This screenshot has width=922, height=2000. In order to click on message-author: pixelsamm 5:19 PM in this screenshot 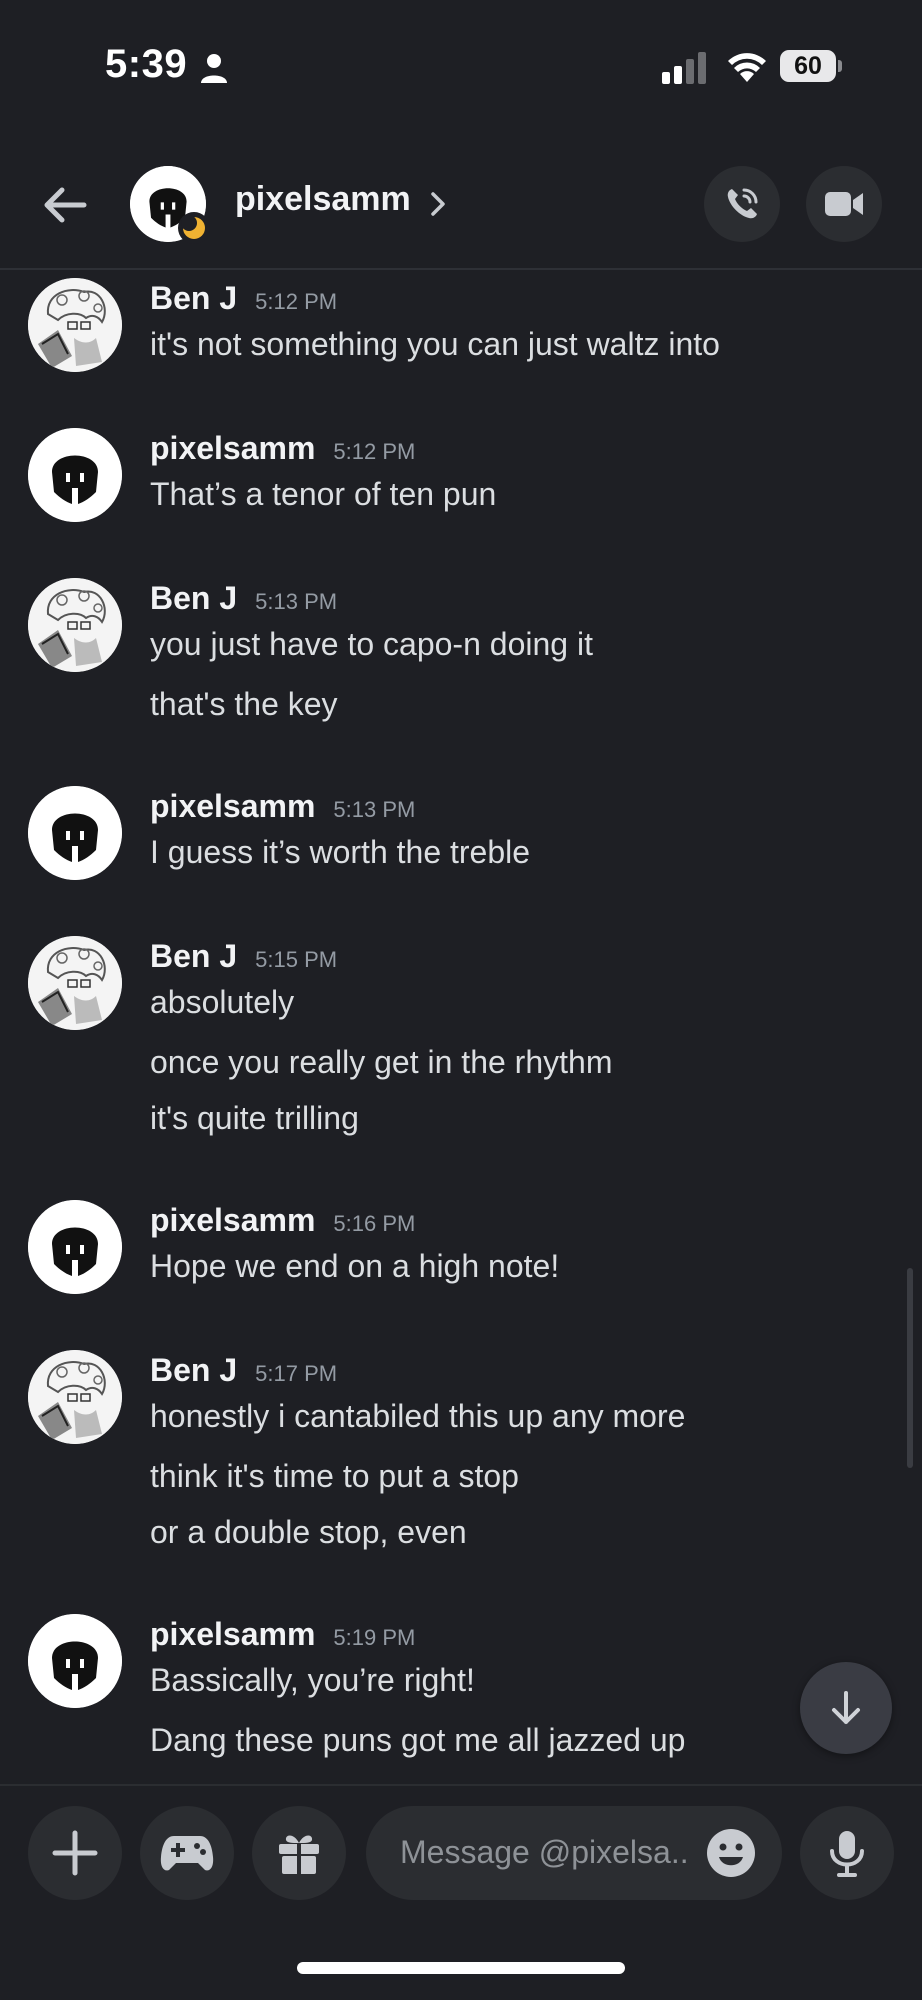, I will do `click(282, 1634)`.